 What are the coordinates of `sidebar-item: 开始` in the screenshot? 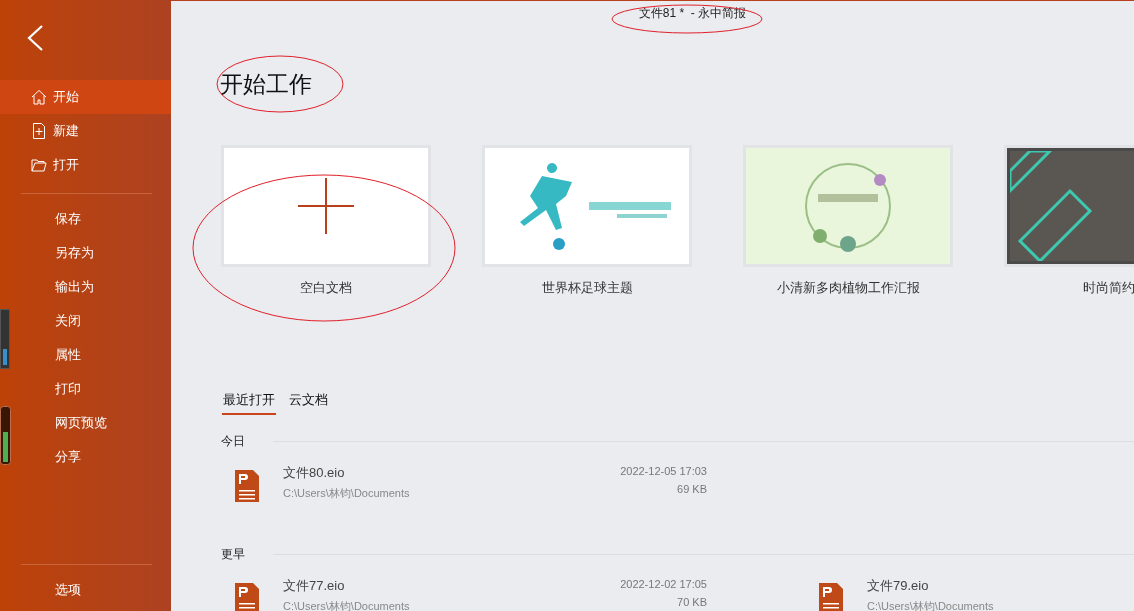 It's located at (85, 97).